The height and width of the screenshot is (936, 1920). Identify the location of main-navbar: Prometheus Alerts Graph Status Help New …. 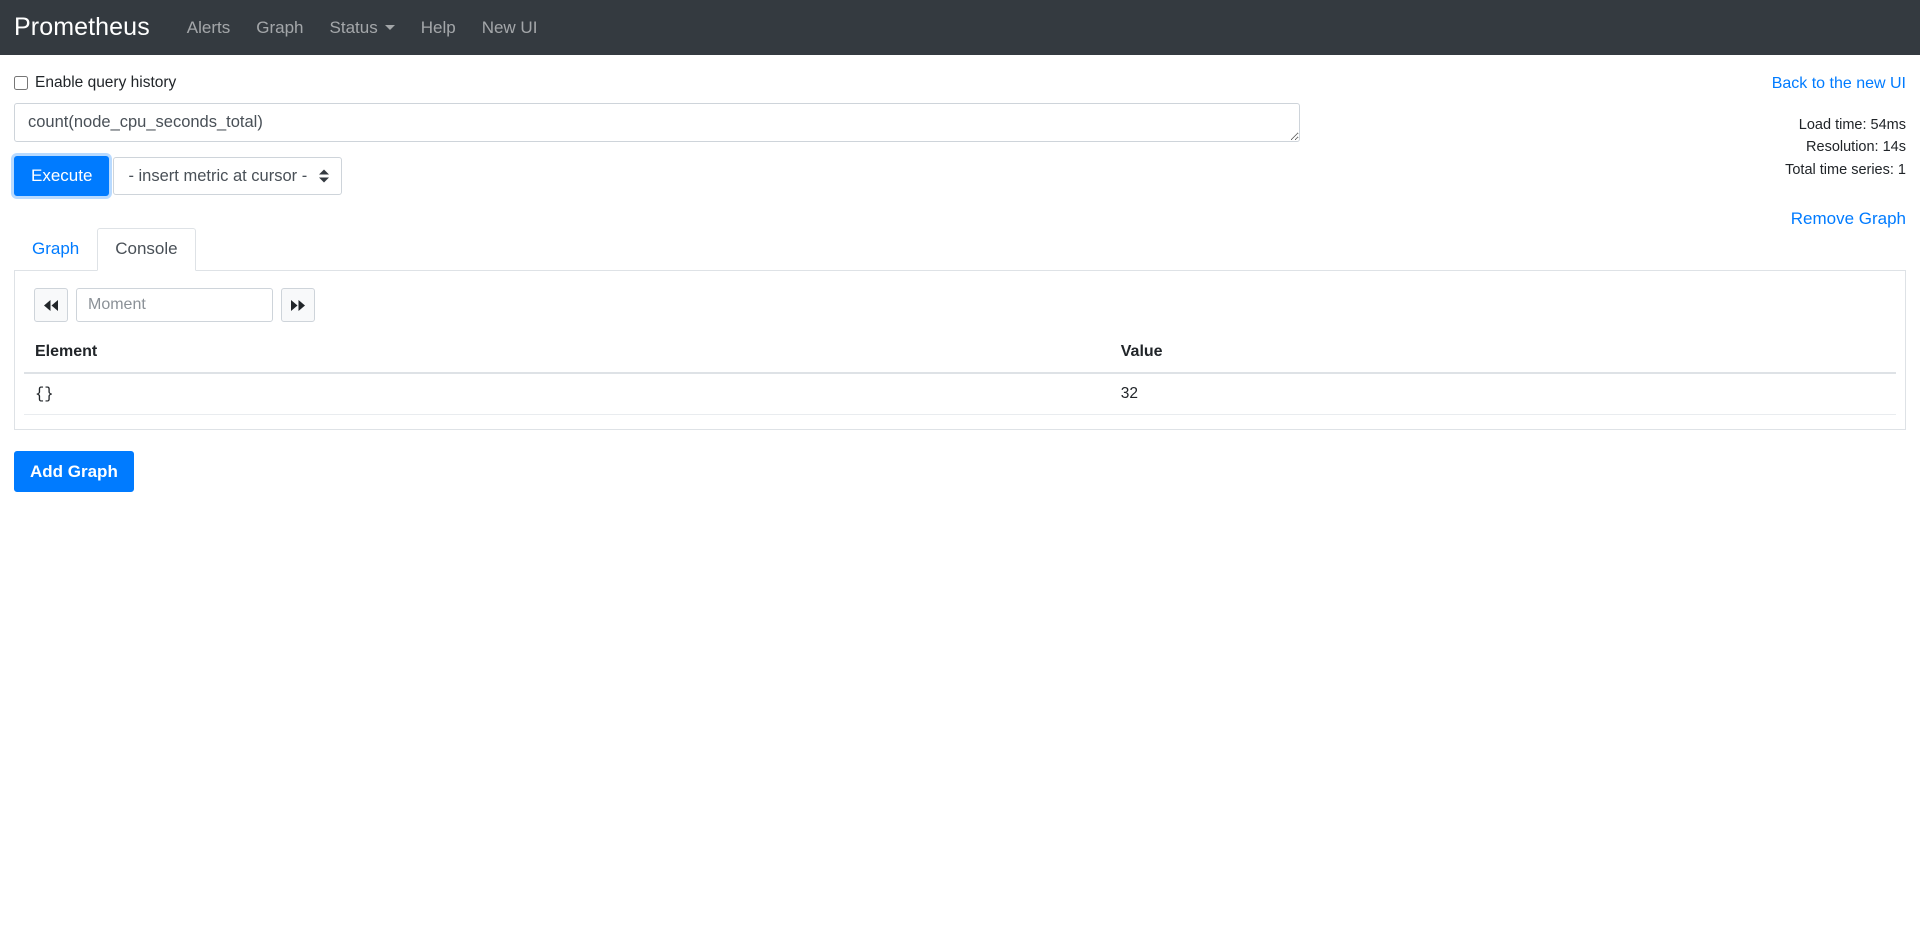
(960, 27).